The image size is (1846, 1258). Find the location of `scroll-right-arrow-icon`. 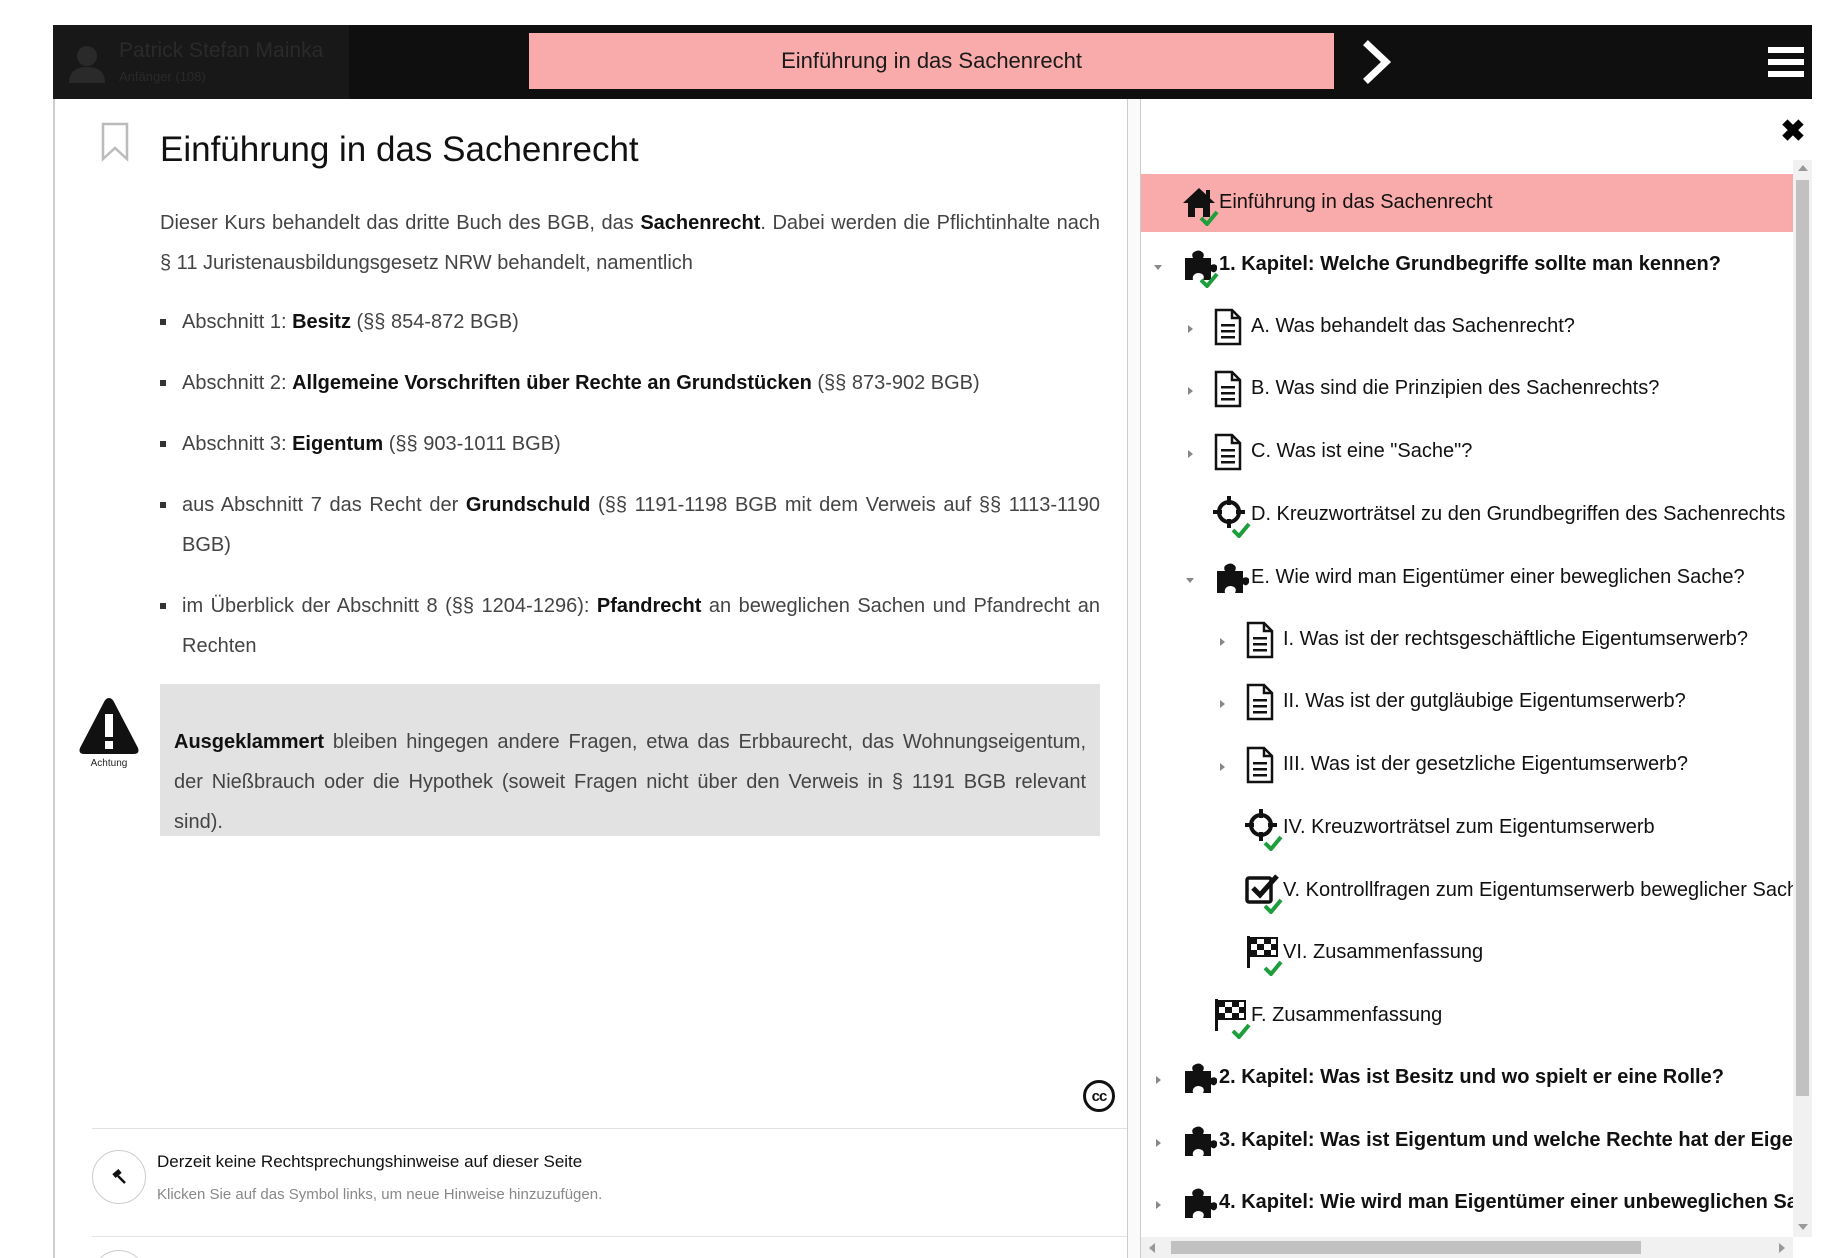

scroll-right-arrow-icon is located at coordinates (1782, 1248).